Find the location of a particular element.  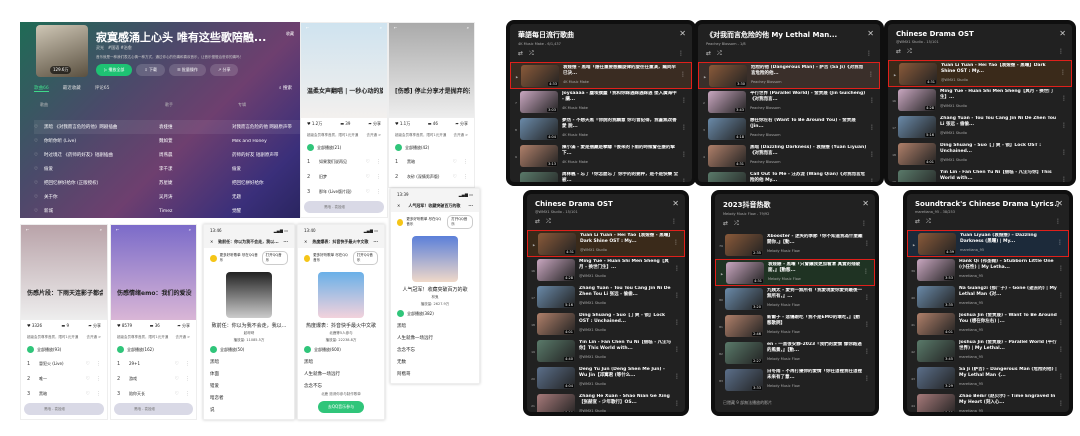

song-album: 药师的好友 短剧原声带 is located at coordinates (266, 155).